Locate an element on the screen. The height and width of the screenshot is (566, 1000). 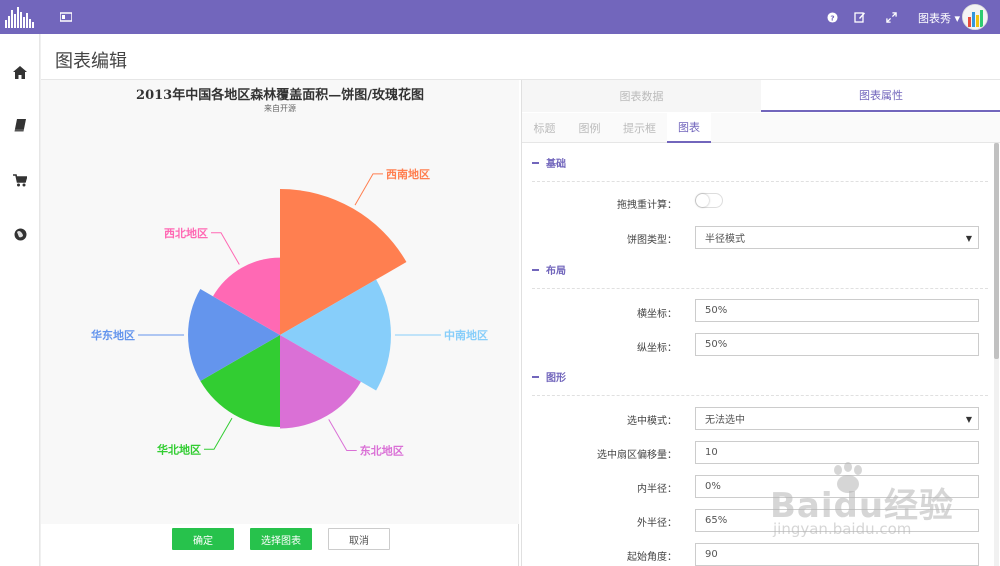
watermark-url: jingyan.baidu.com is located at coordinates (842, 529).